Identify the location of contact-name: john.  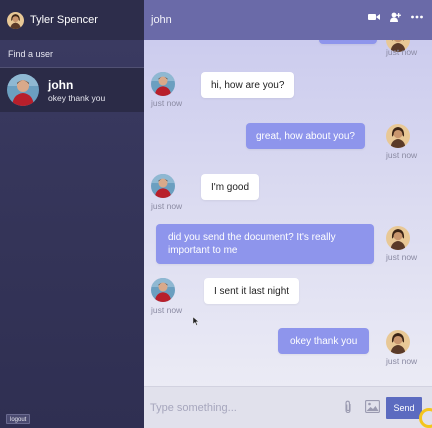
(61, 84).